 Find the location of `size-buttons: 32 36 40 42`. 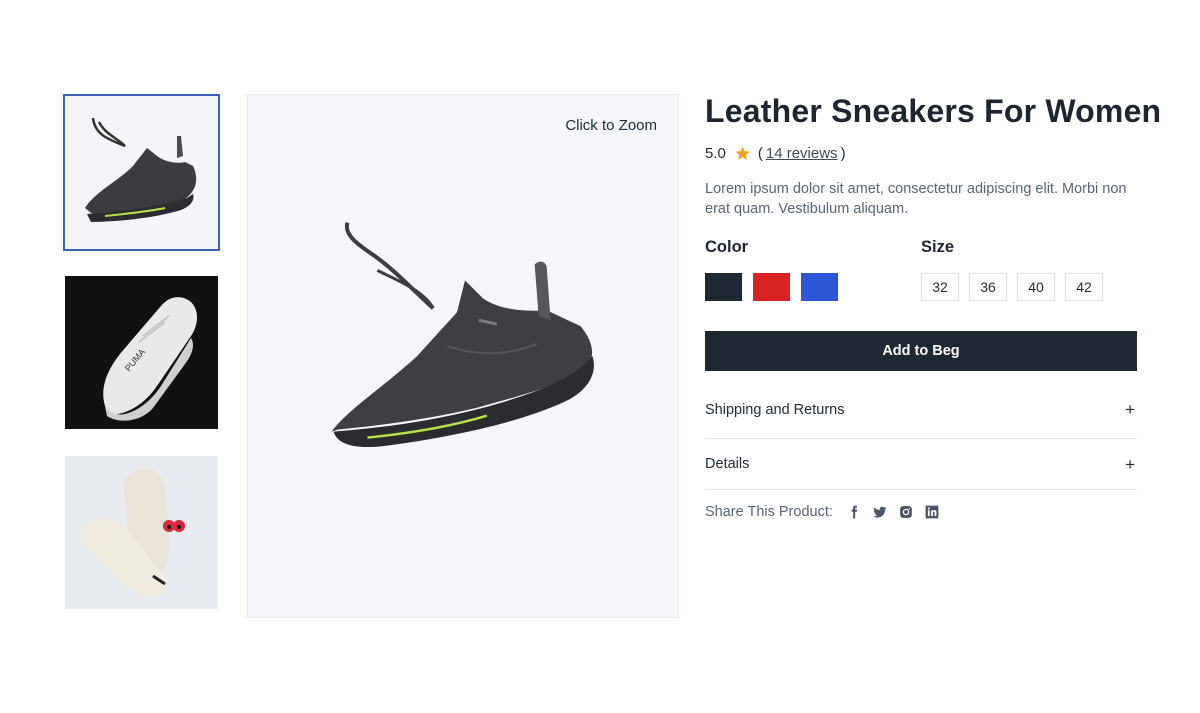

size-buttons: 32 36 40 42 is located at coordinates (1029, 287).